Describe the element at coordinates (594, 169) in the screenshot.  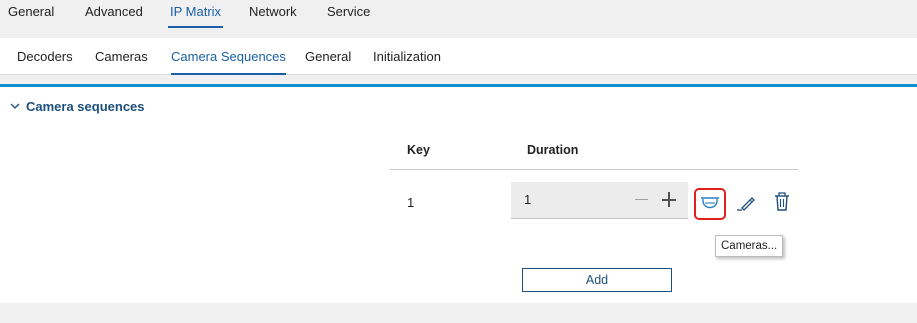
I see `table-header-divider` at that location.